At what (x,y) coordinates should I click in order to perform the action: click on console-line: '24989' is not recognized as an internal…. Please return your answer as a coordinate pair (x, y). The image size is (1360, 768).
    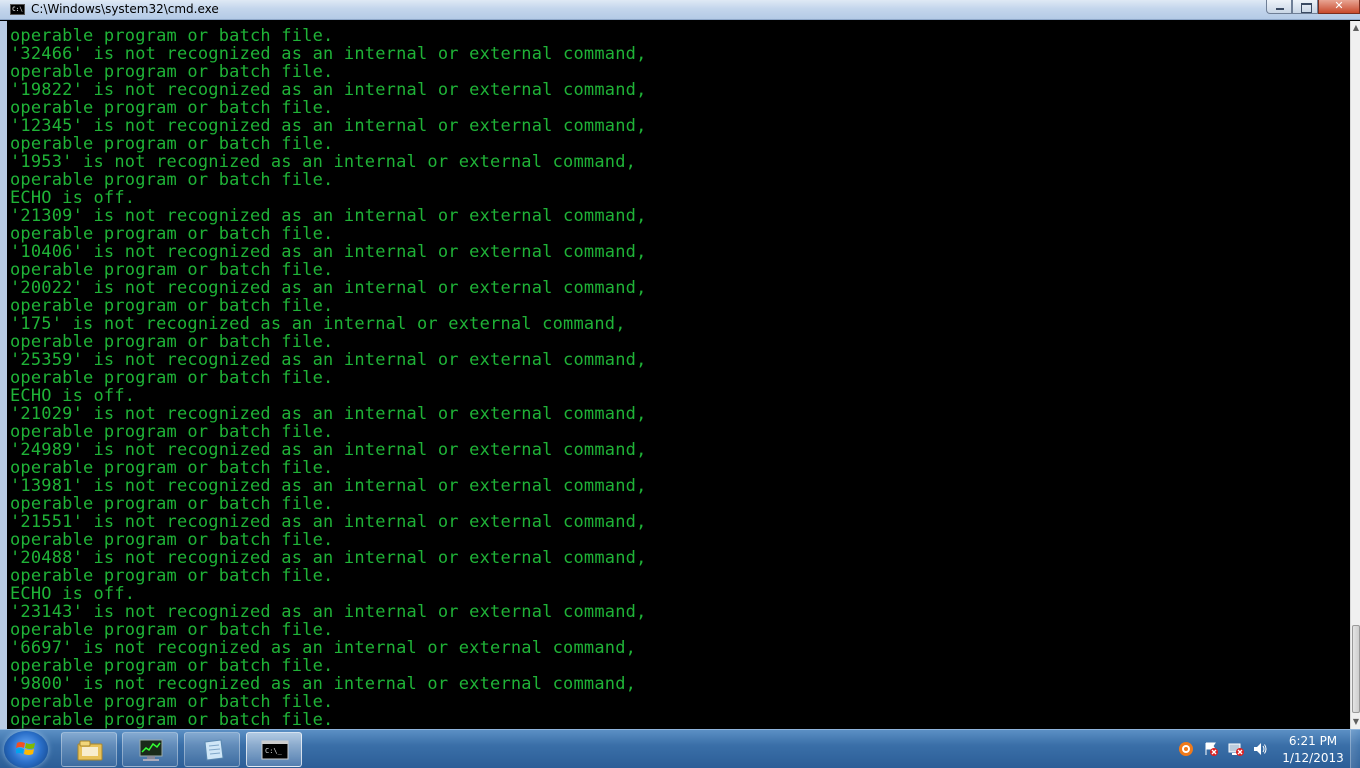
    Looking at the image, I should click on (328, 450).